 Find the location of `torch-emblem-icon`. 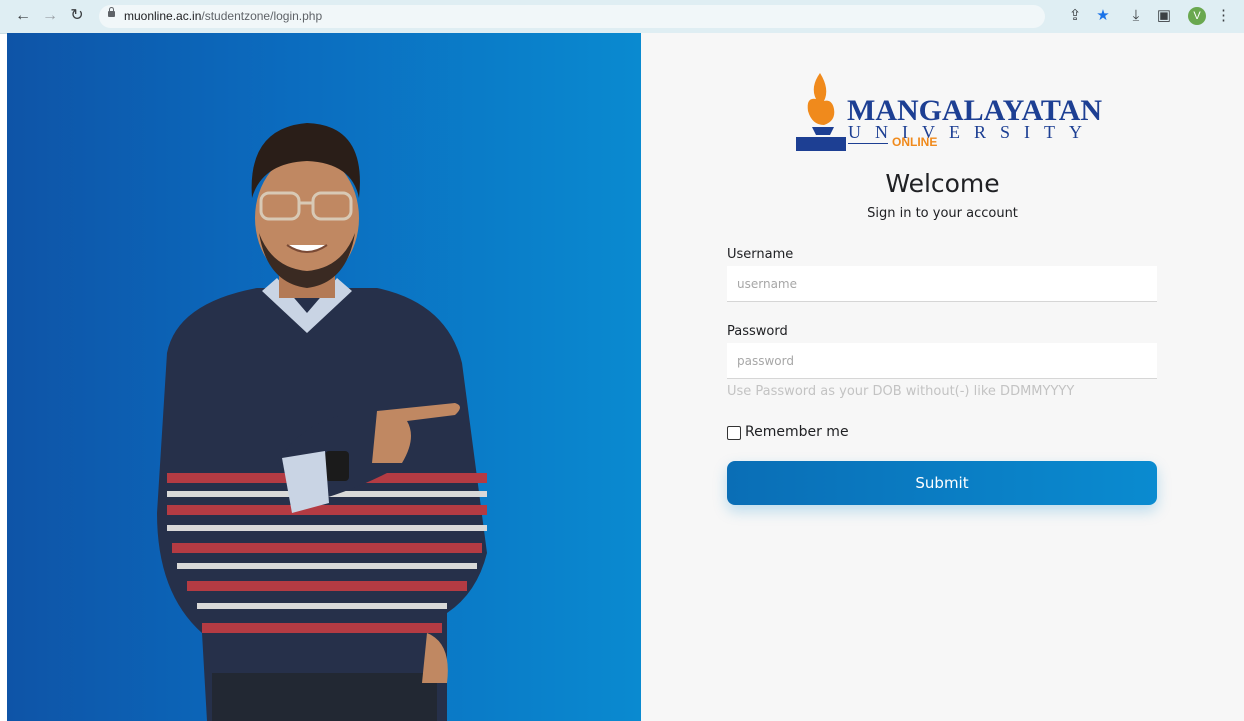

torch-emblem-icon is located at coordinates (821, 112).